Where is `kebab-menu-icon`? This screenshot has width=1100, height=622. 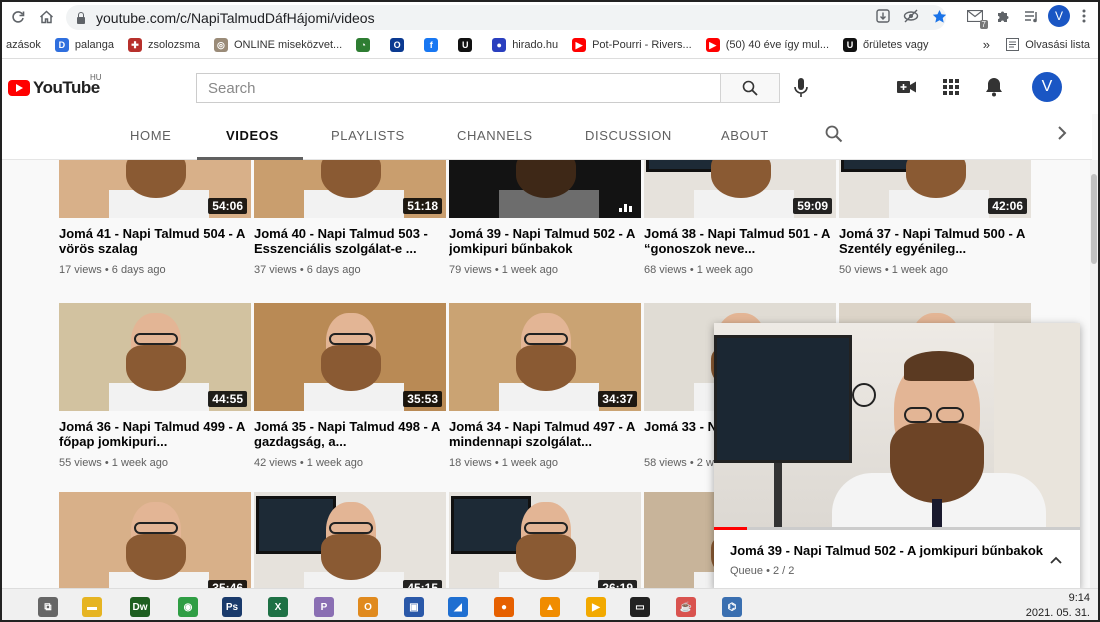 kebab-menu-icon is located at coordinates (1084, 16).